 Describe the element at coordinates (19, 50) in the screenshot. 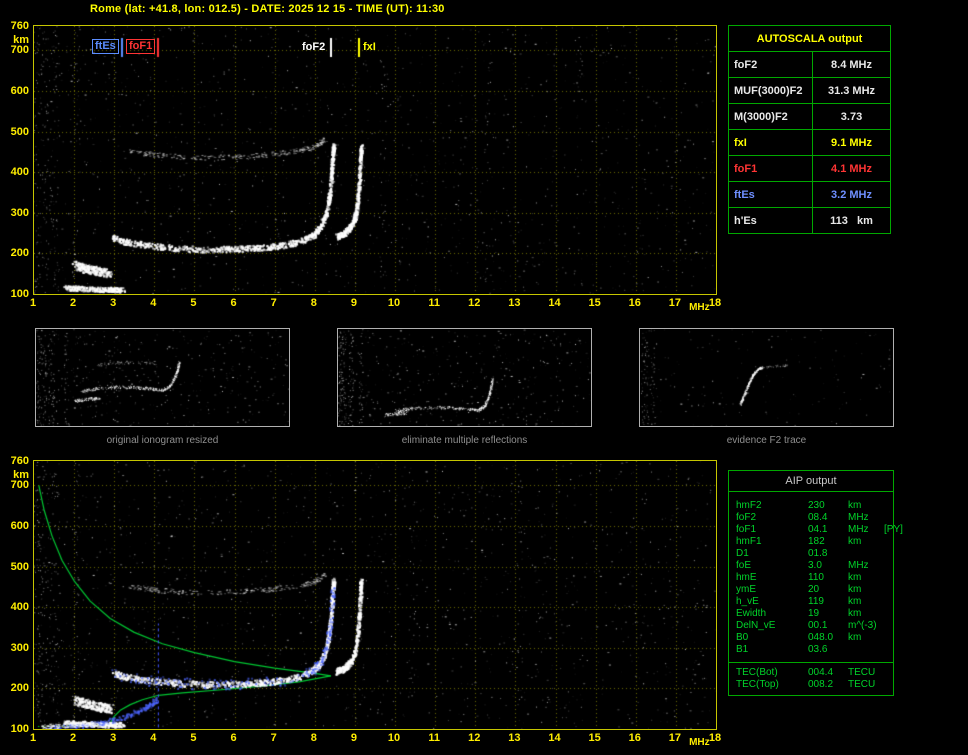

I see `y-tick: 700` at that location.